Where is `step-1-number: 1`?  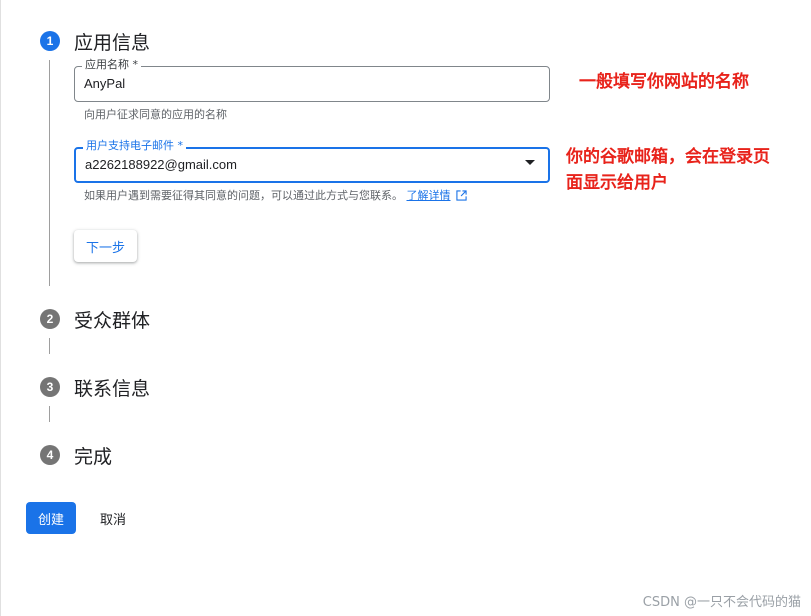
step-1-number: 1 is located at coordinates (50, 41).